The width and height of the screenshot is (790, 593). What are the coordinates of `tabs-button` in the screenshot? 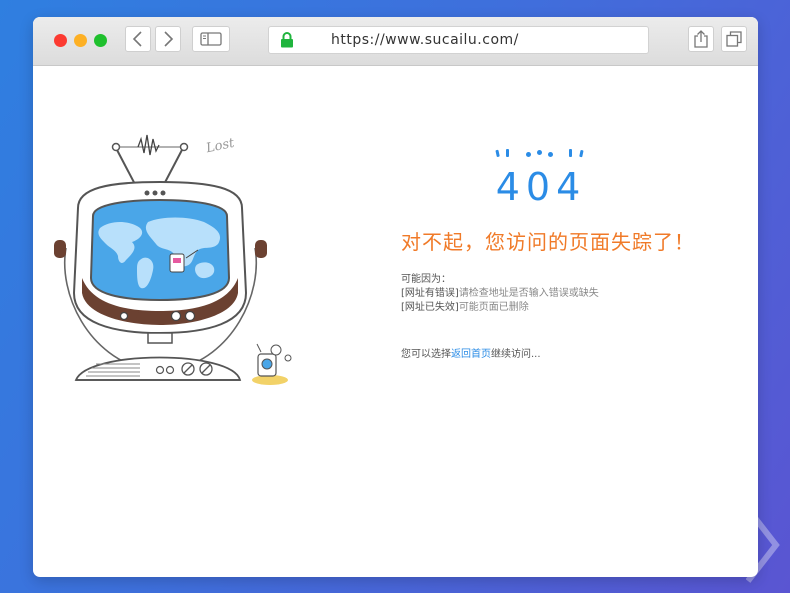 It's located at (734, 39).